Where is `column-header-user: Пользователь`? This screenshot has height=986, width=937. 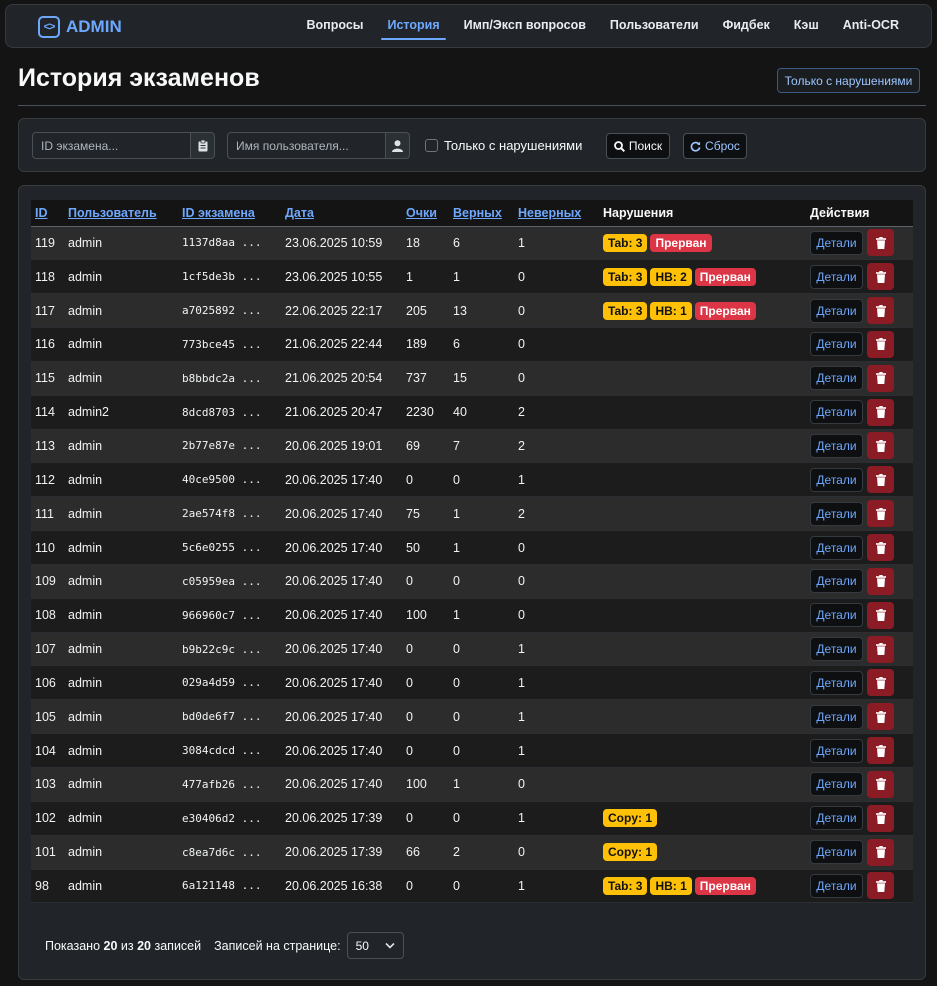
column-header-user: Пользователь is located at coordinates (121, 213).